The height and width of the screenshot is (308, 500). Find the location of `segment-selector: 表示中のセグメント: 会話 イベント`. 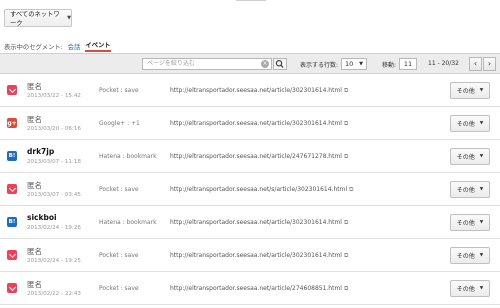

segment-selector: 表示中のセグメント: 会話 イベント is located at coordinates (57, 46).